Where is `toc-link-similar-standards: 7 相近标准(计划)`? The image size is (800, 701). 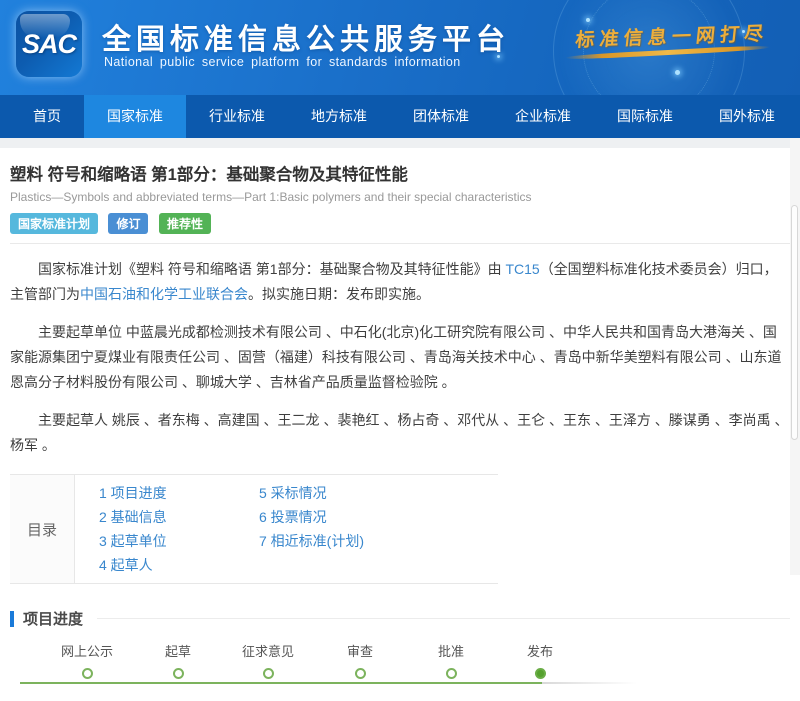
toc-link-similar-standards: 7 相近标准(计划) is located at coordinates (311, 541).